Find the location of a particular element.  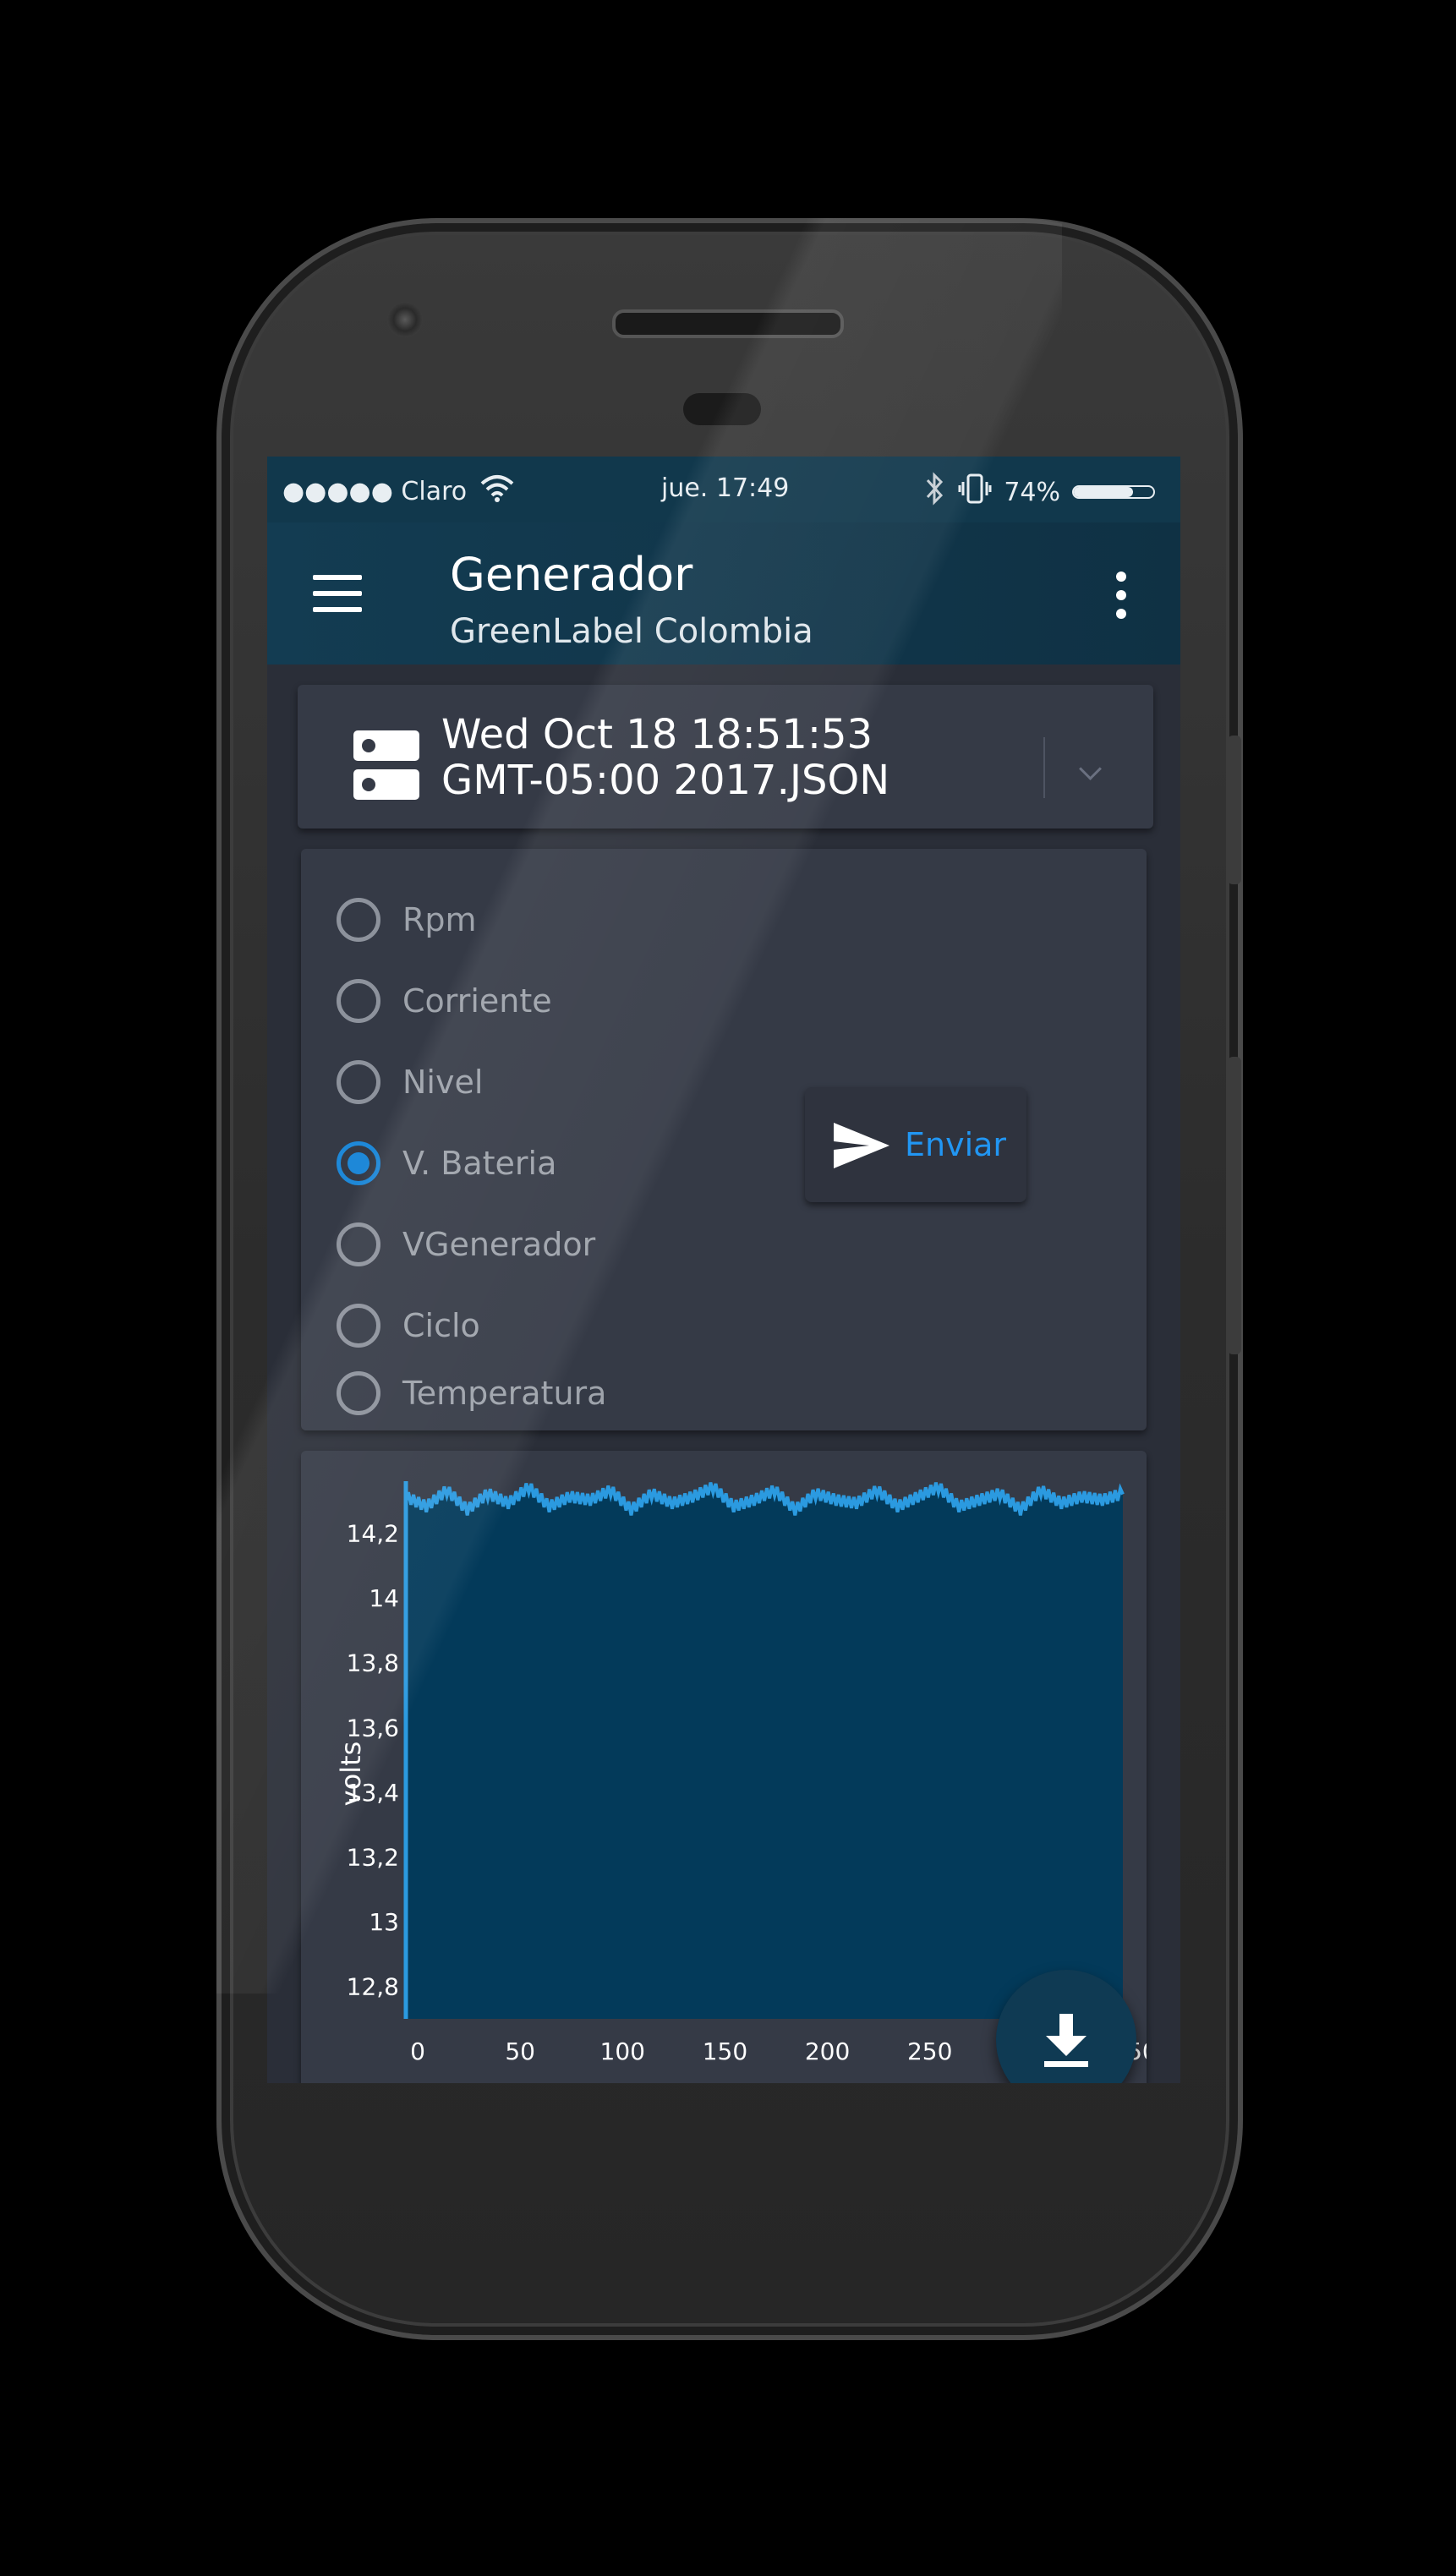

radio-label: Ciclo is located at coordinates (441, 1325).